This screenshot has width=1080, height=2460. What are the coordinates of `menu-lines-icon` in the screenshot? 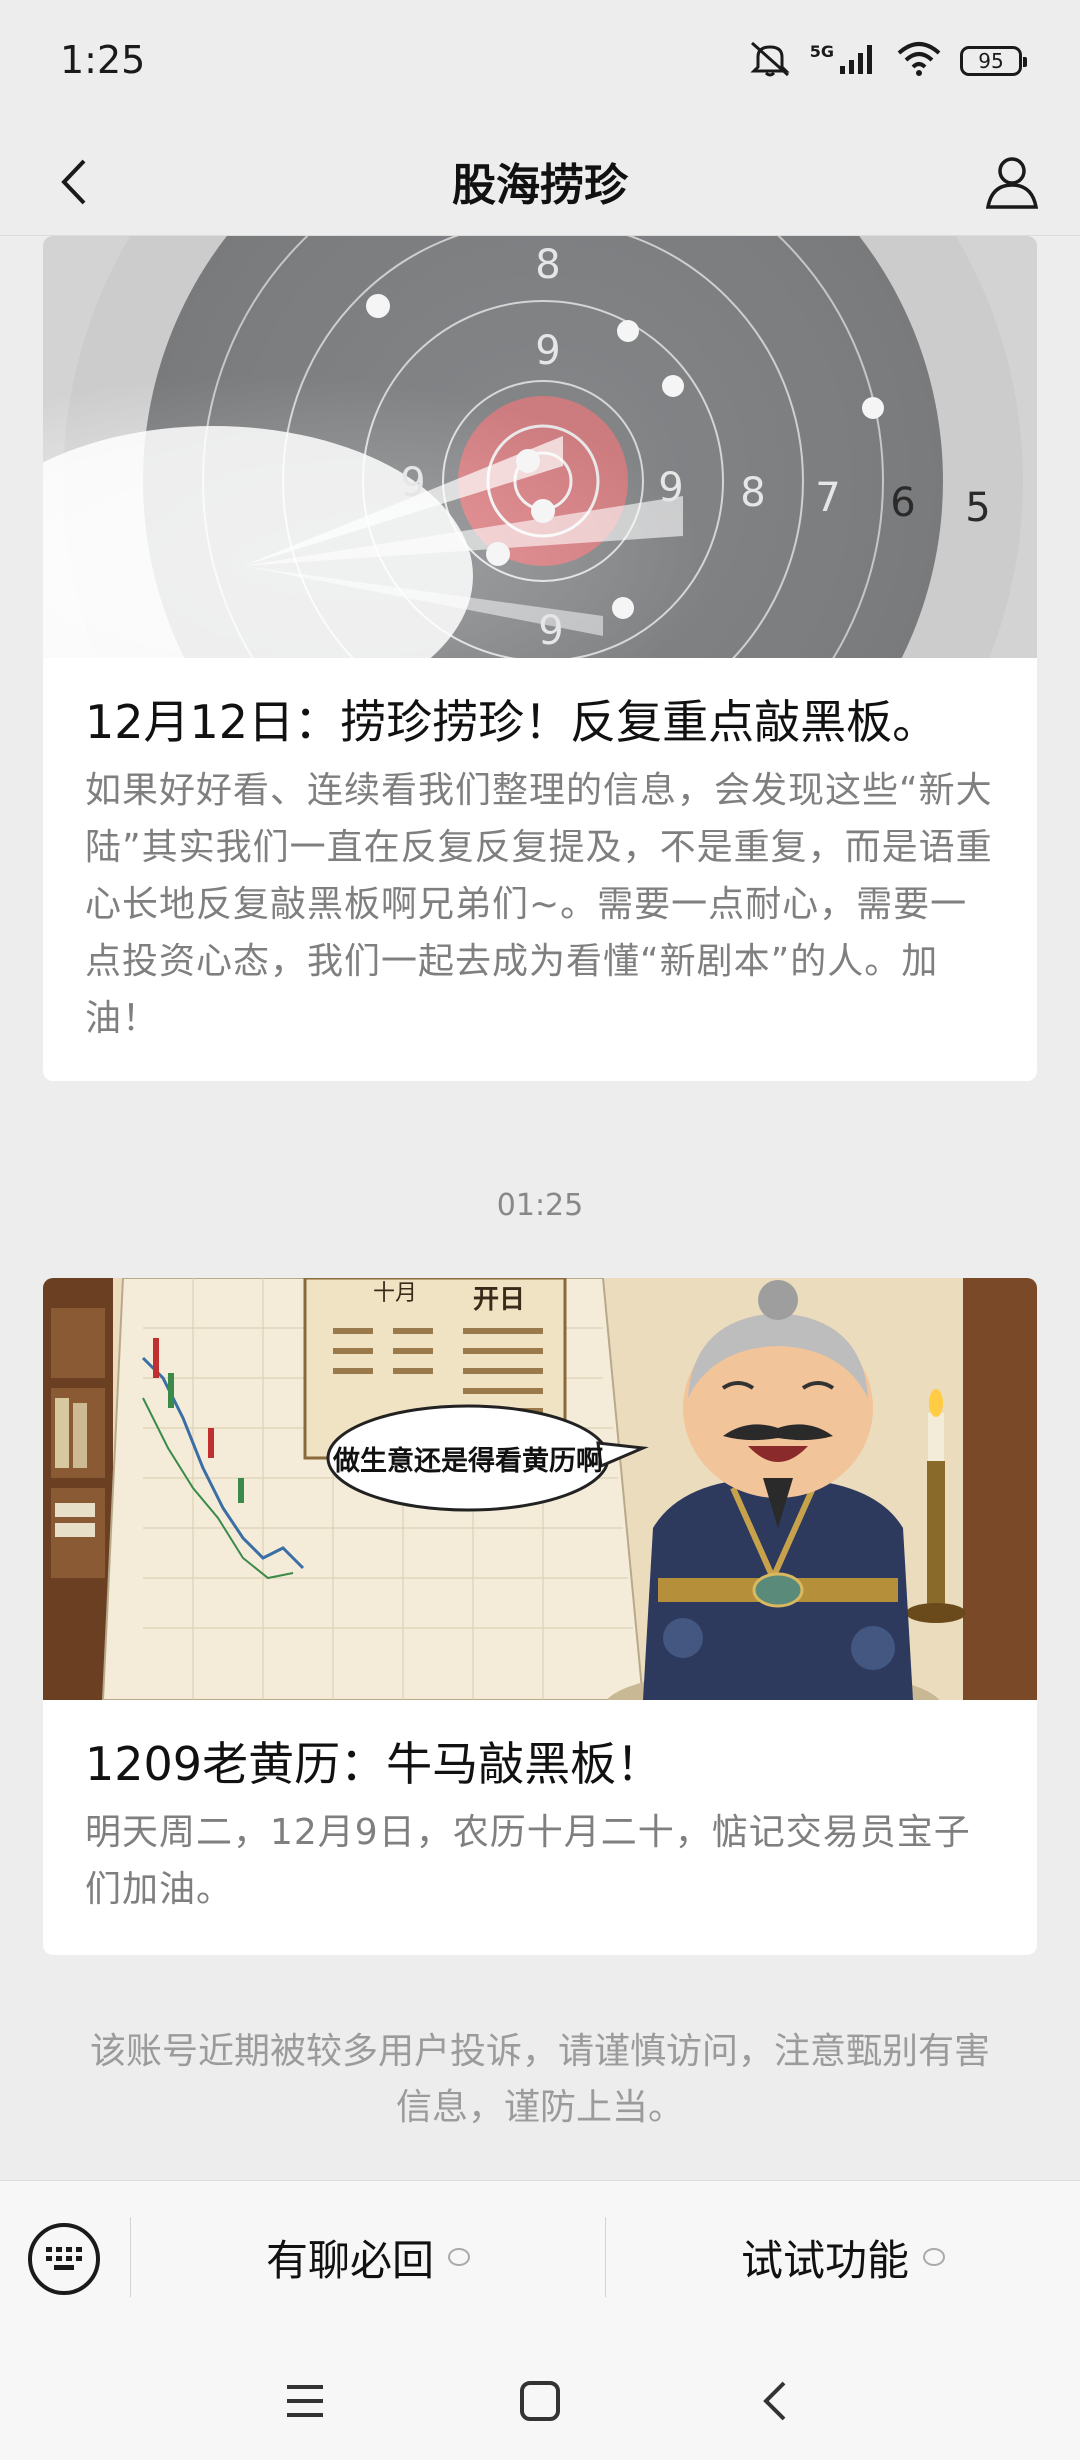 It's located at (305, 2401).